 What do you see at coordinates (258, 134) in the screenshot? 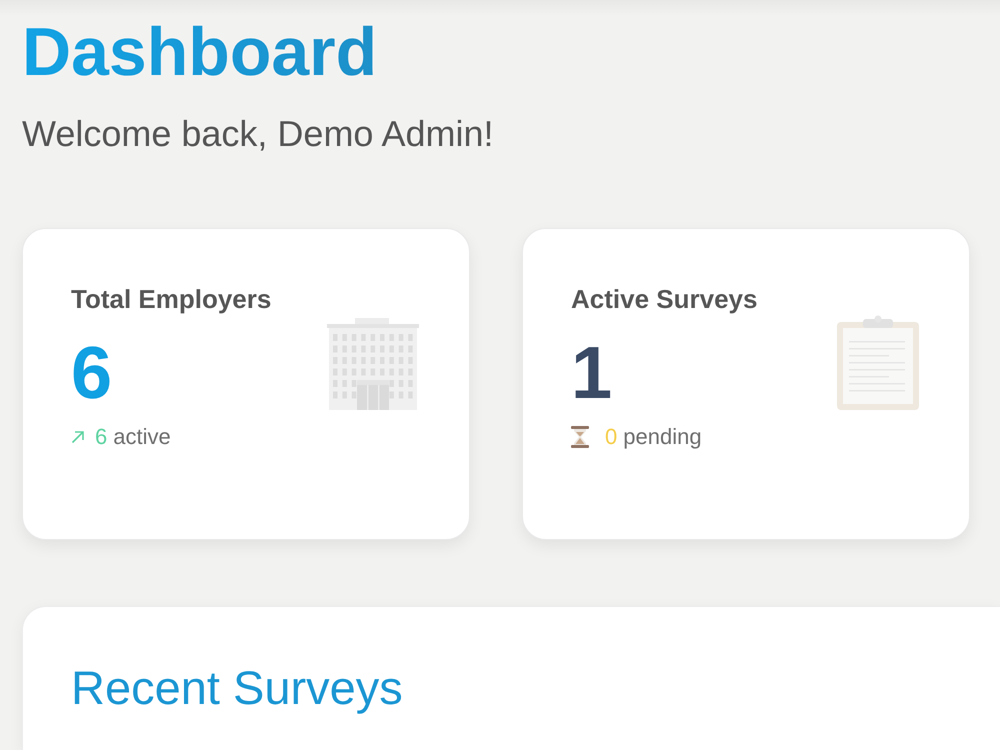
I see `welcome-text: Welcome back, Demo Admin!` at bounding box center [258, 134].